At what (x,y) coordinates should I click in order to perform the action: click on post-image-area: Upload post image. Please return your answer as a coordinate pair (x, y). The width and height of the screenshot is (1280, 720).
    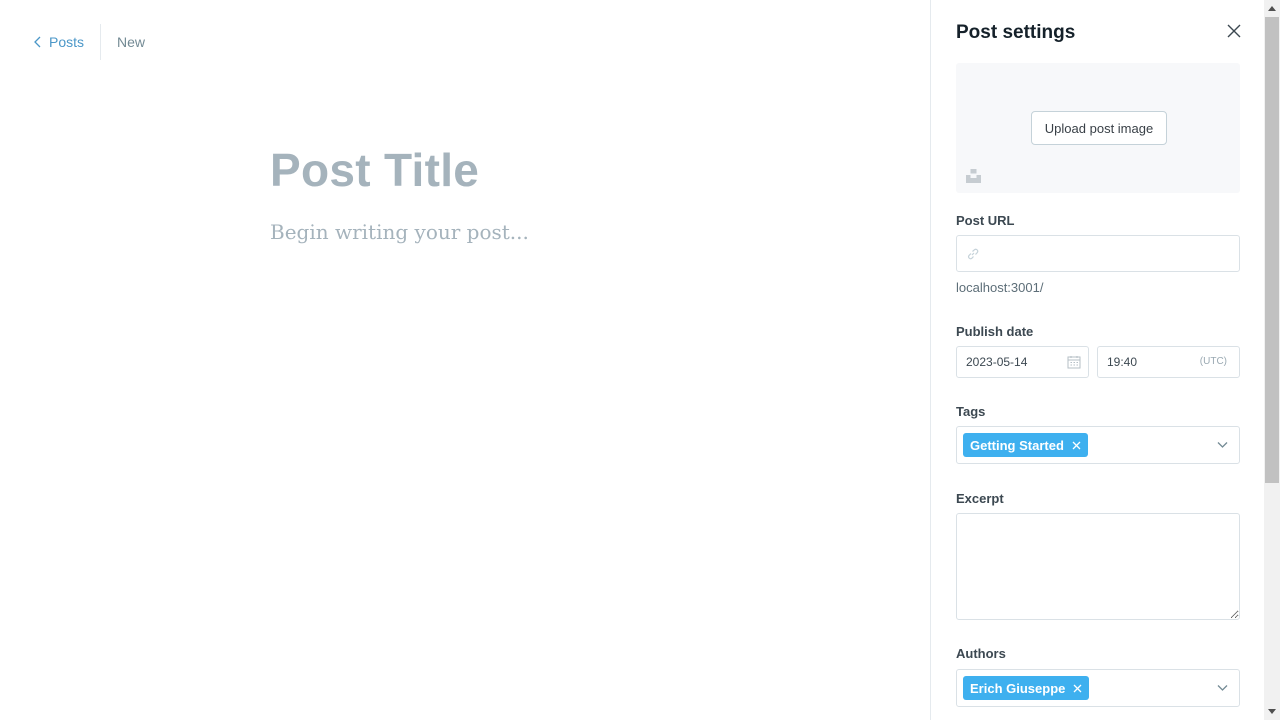
    Looking at the image, I should click on (1098, 128).